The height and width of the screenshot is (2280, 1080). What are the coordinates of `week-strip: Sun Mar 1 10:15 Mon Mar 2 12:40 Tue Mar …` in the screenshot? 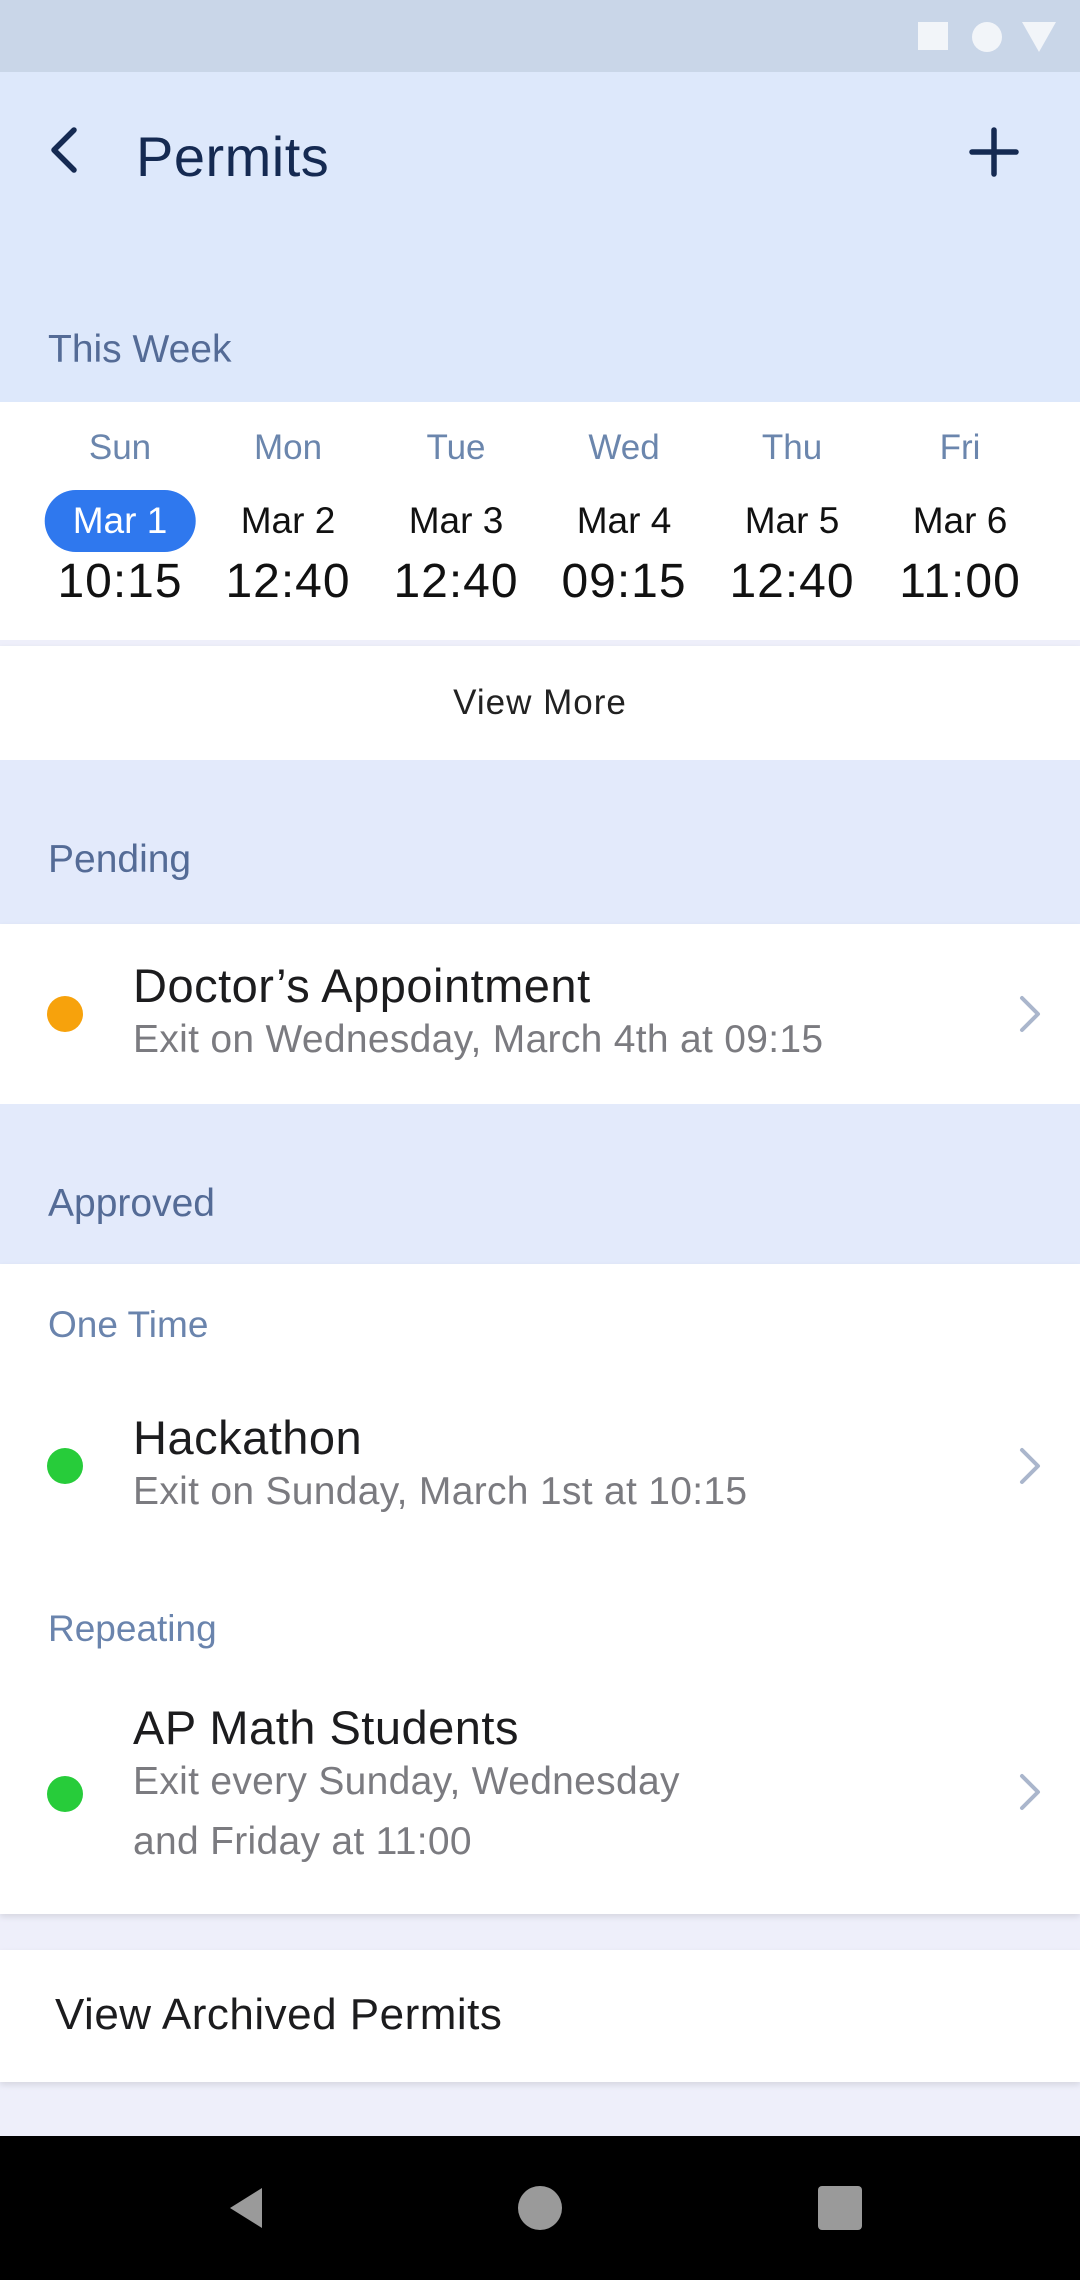 It's located at (540, 521).